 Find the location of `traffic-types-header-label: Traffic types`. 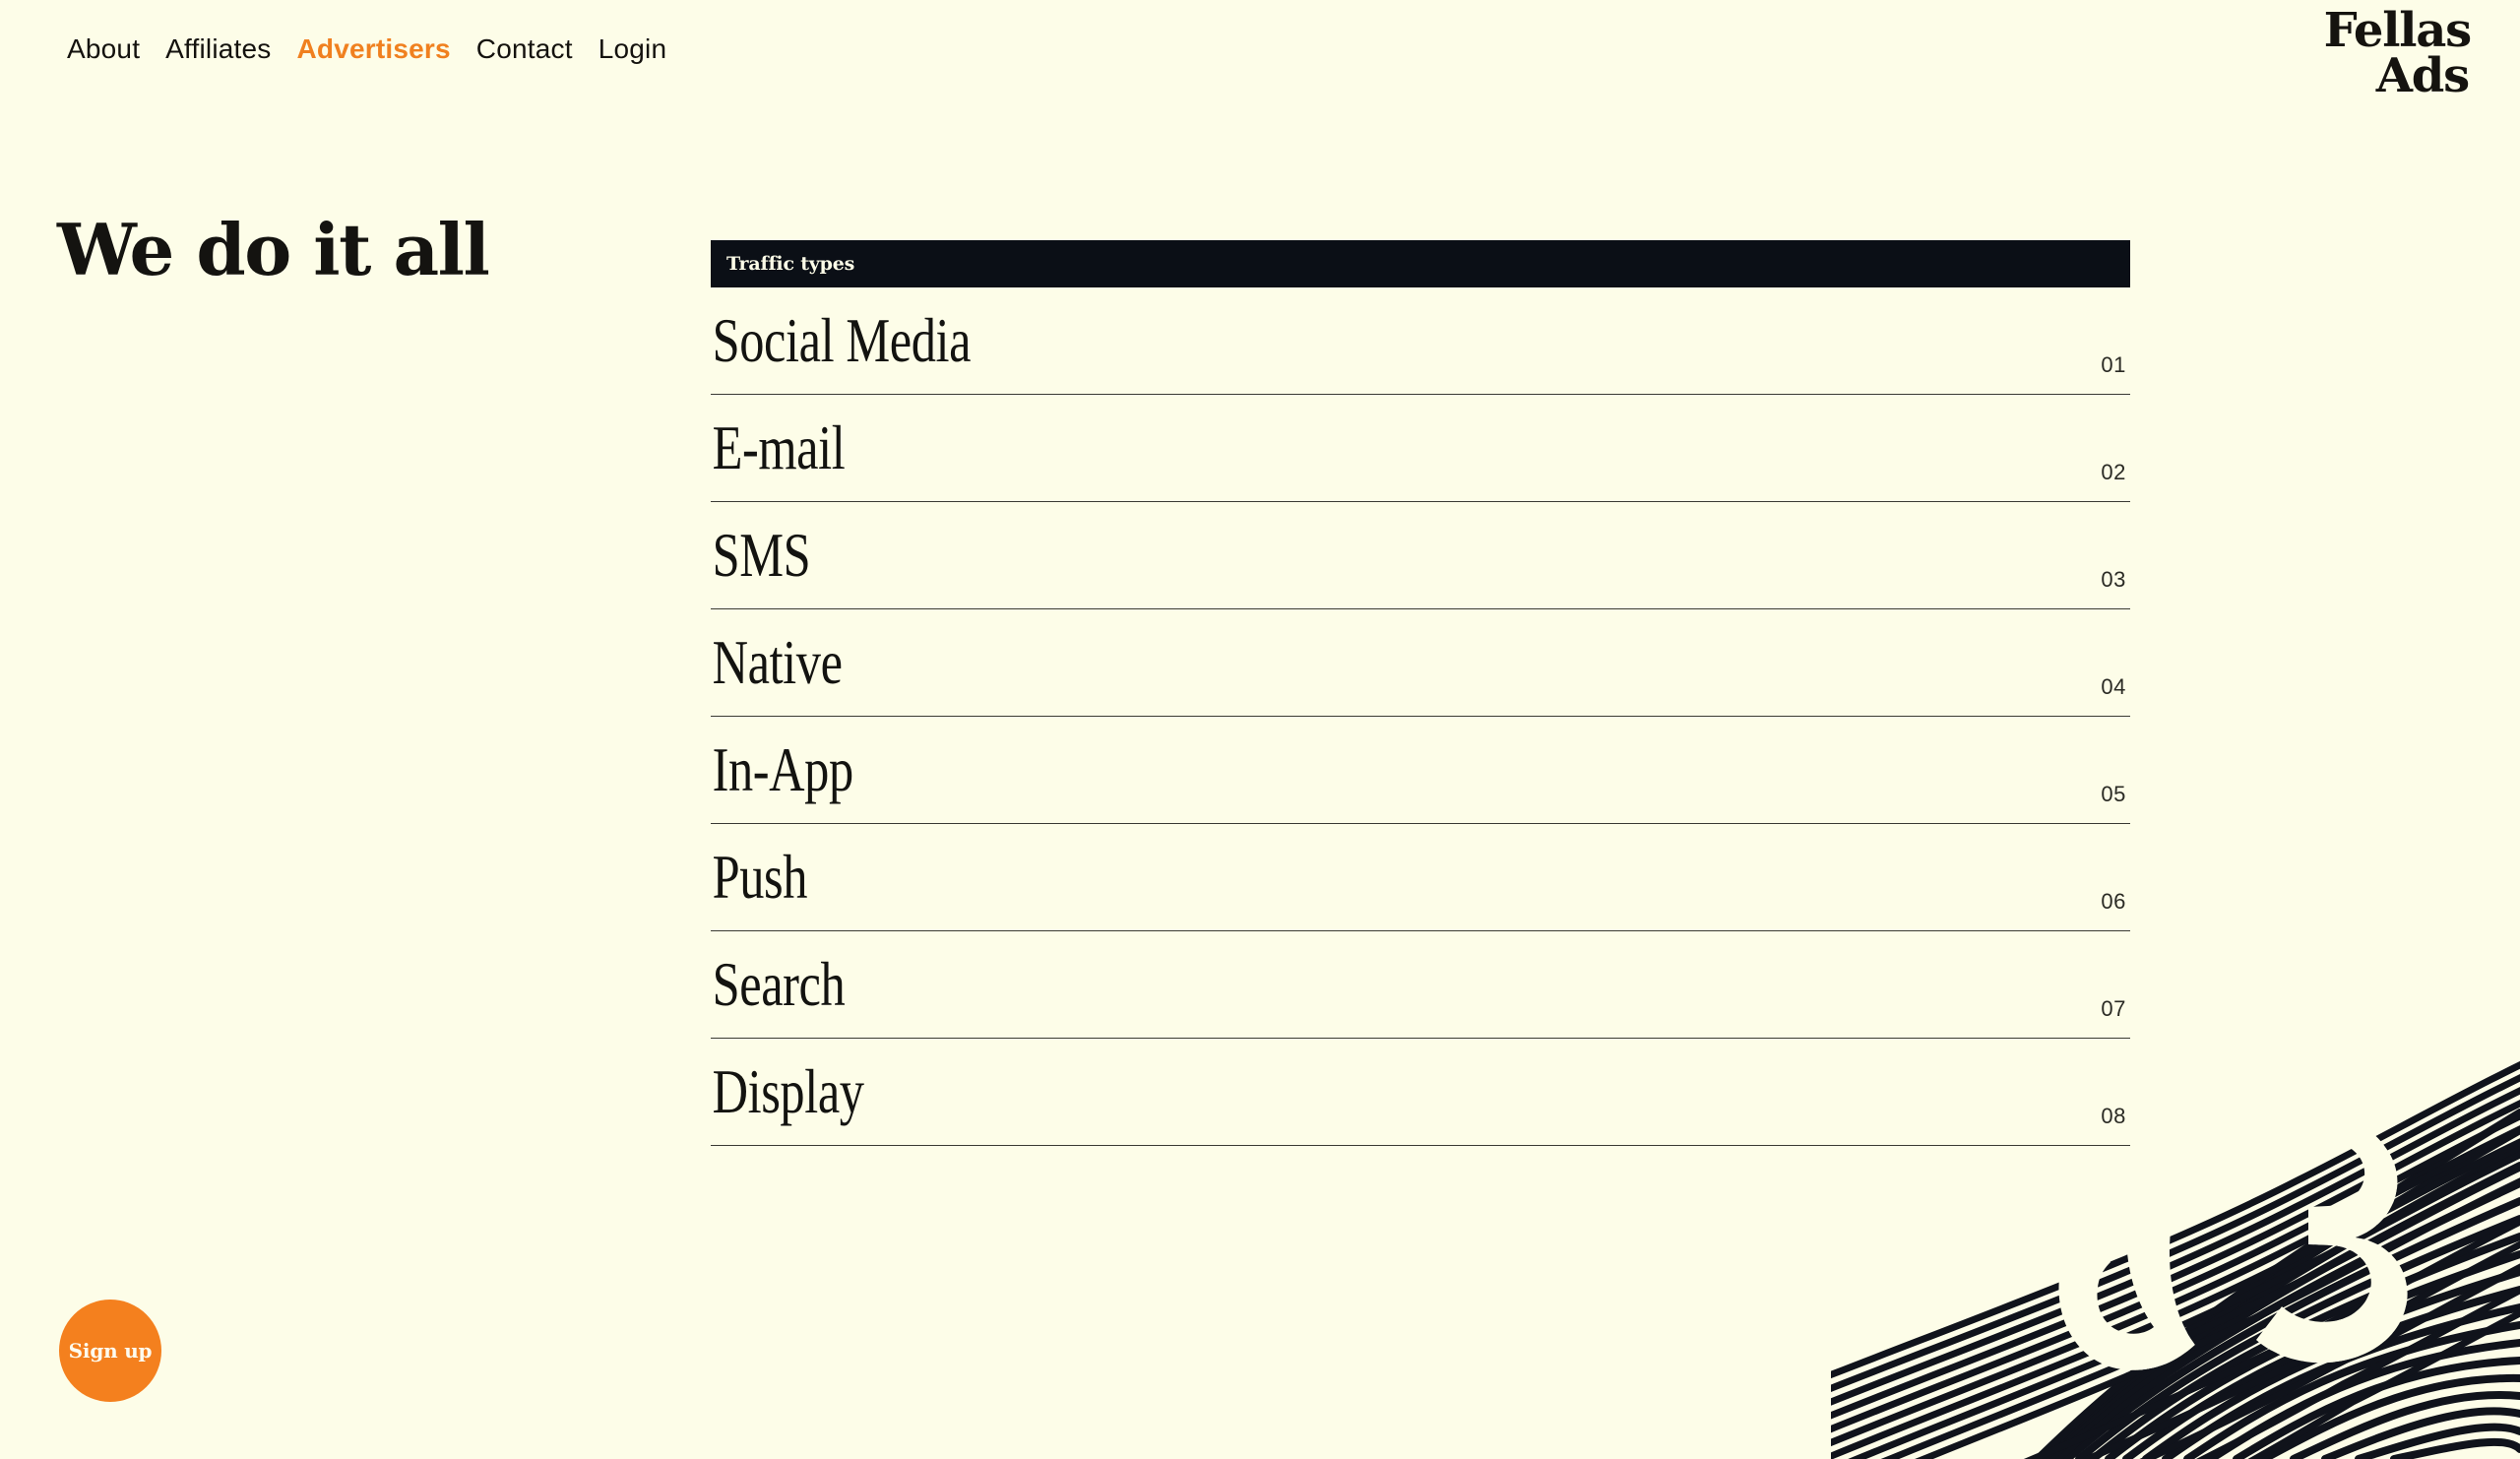

traffic-types-header-label: Traffic types is located at coordinates (790, 264).